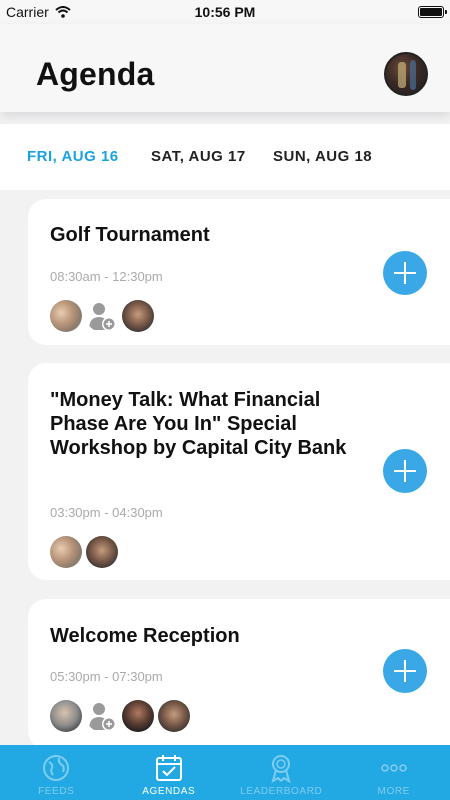 The width and height of the screenshot is (450, 800). I want to click on status-bar: Carrier 10:56 PM, so click(225, 12).